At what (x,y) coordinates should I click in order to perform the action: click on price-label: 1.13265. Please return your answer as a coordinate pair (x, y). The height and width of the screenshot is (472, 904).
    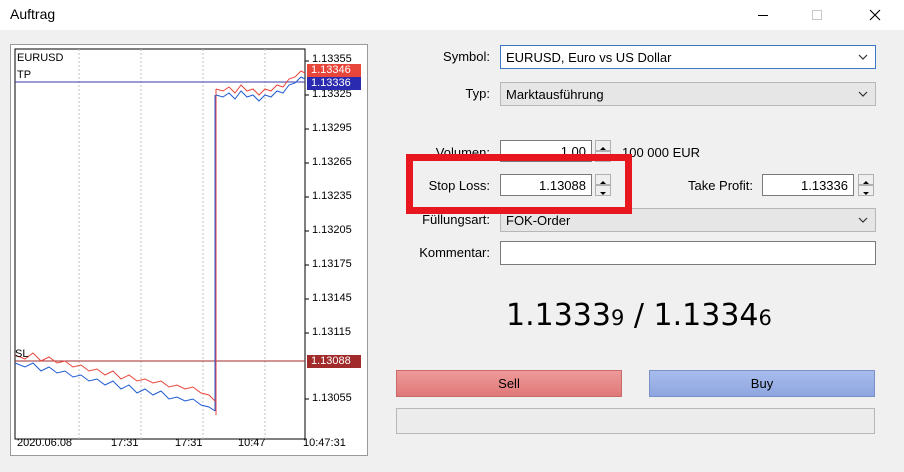
    Looking at the image, I should click on (332, 162).